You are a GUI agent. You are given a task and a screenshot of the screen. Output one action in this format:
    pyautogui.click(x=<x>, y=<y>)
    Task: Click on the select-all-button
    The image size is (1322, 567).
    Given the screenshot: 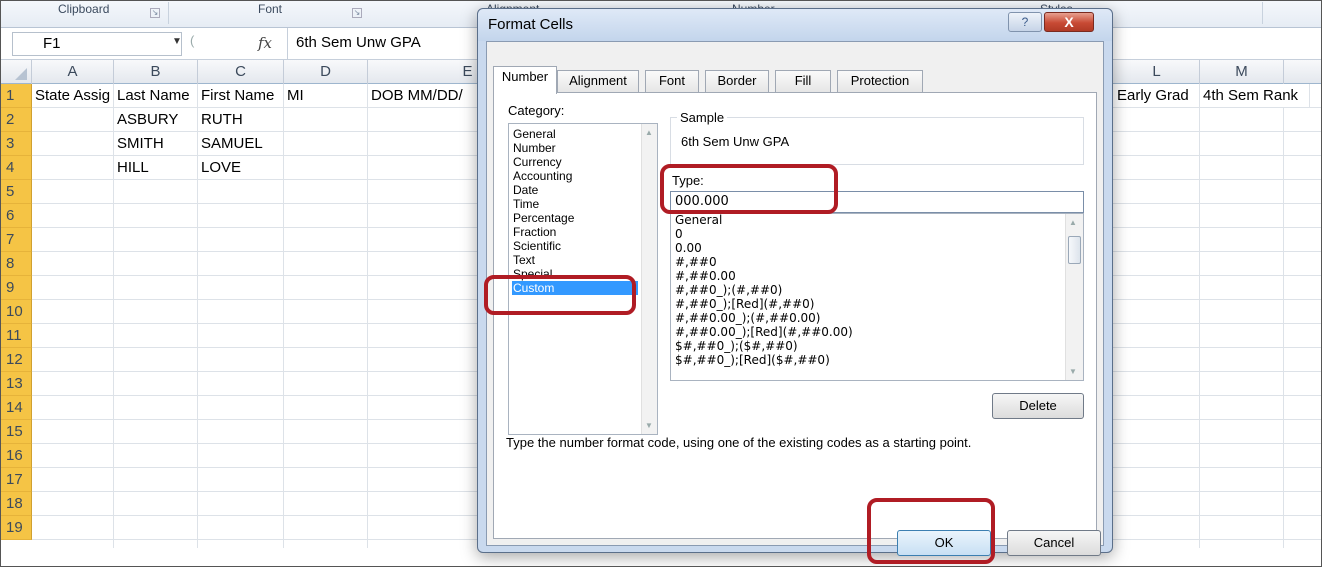 What is the action you would take?
    pyautogui.click(x=16, y=72)
    